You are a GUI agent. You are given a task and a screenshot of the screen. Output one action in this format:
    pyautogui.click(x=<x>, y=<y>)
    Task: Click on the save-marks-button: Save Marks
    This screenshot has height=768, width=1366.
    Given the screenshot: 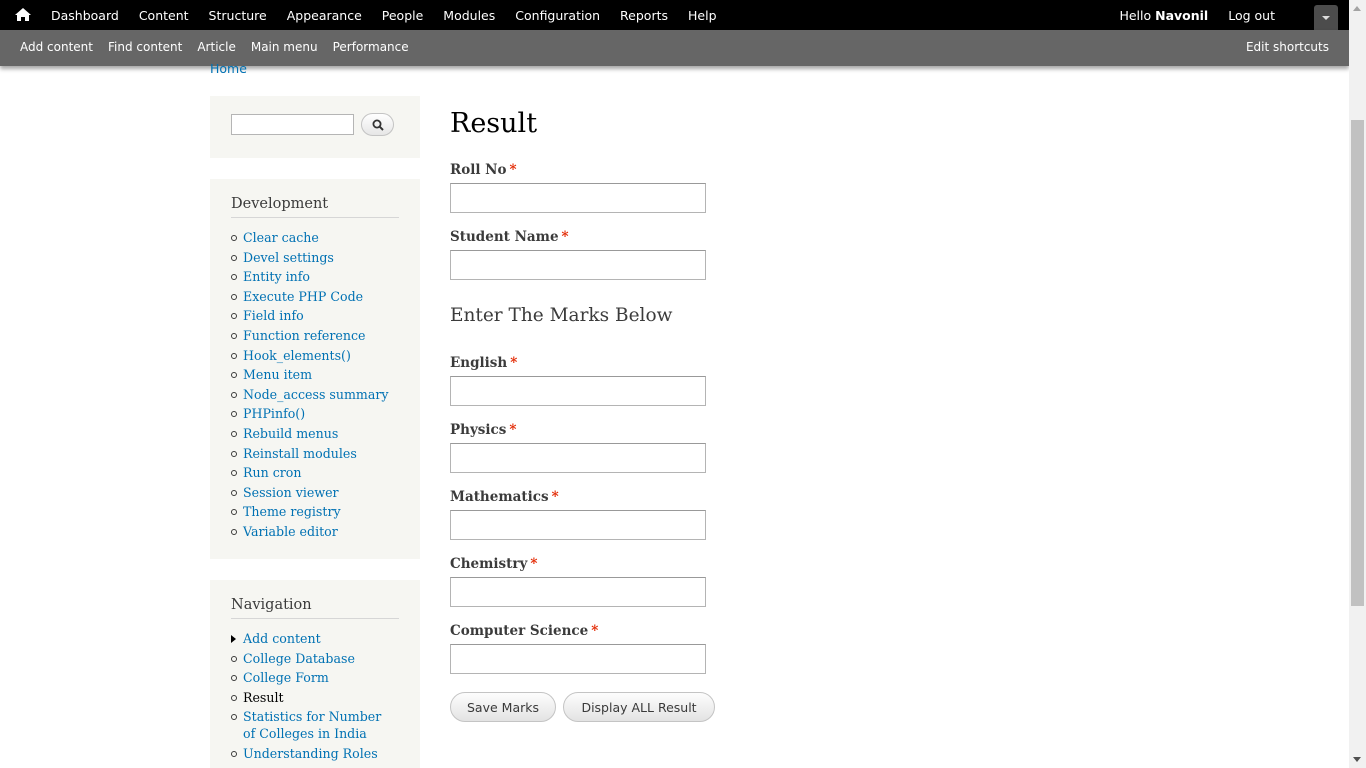 What is the action you would take?
    pyautogui.click(x=503, y=707)
    